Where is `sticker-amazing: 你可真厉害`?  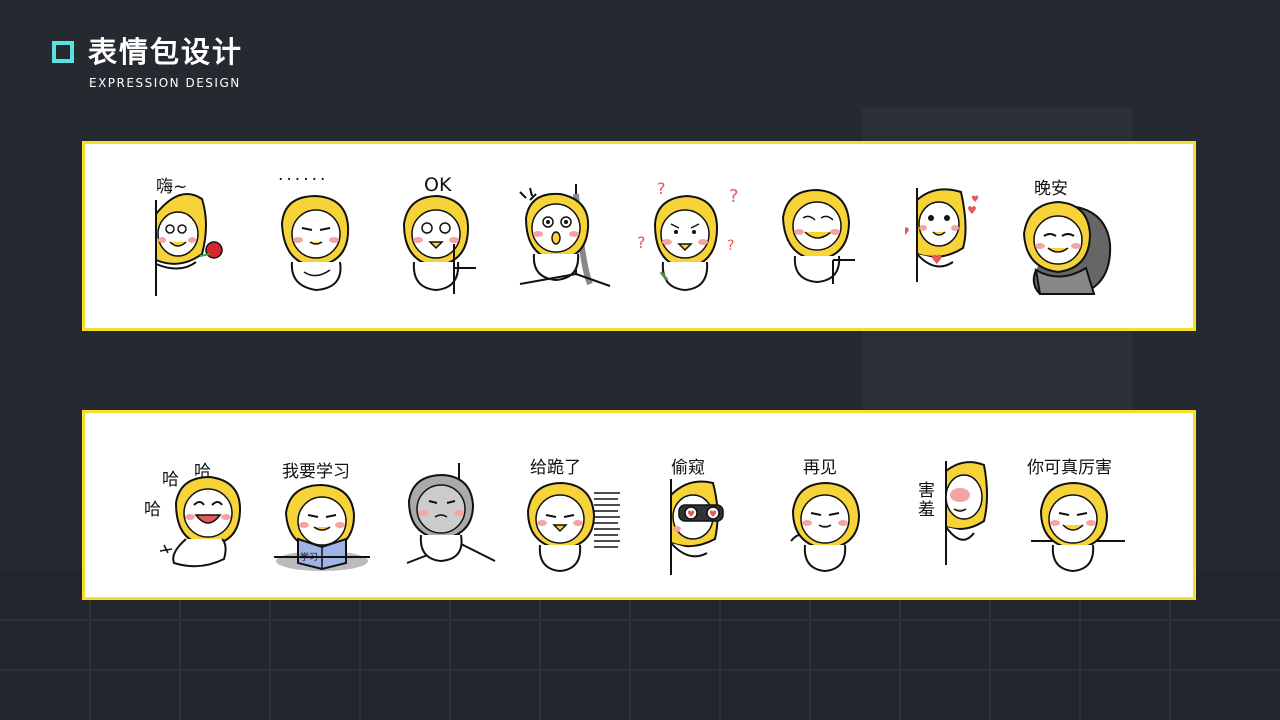 sticker-amazing: 你可真厉害 is located at coordinates (1085, 505).